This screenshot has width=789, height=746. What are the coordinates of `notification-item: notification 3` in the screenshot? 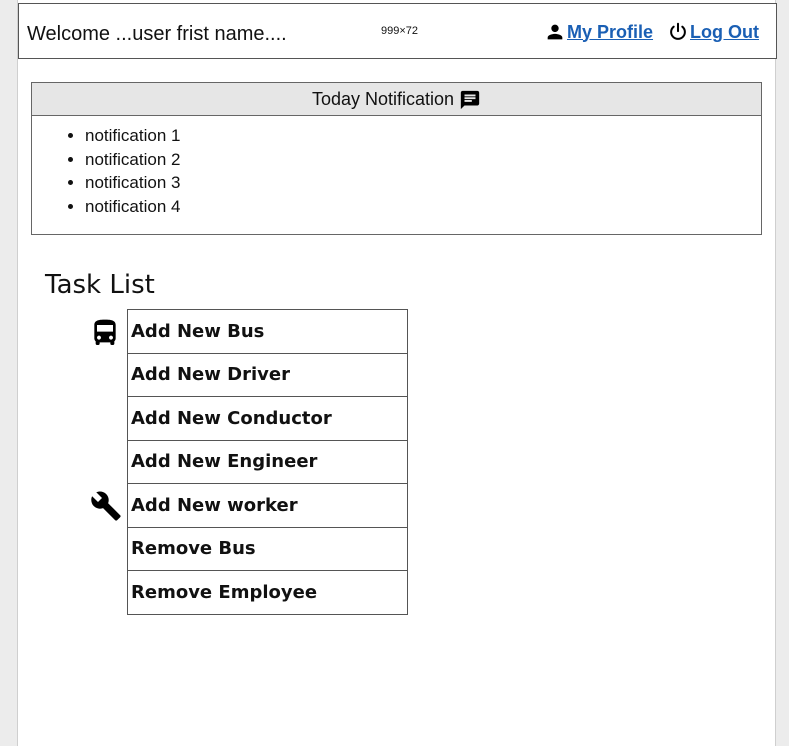 It's located at (423, 183).